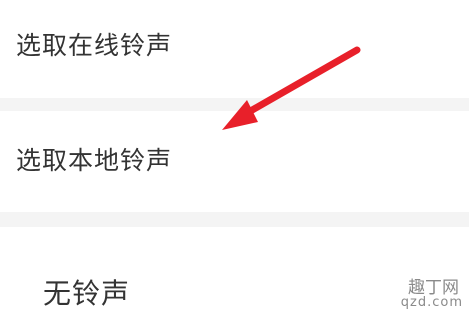 The width and height of the screenshot is (469, 317). I want to click on site-watermark: 趣丁网 qzd.com, so click(434, 293).